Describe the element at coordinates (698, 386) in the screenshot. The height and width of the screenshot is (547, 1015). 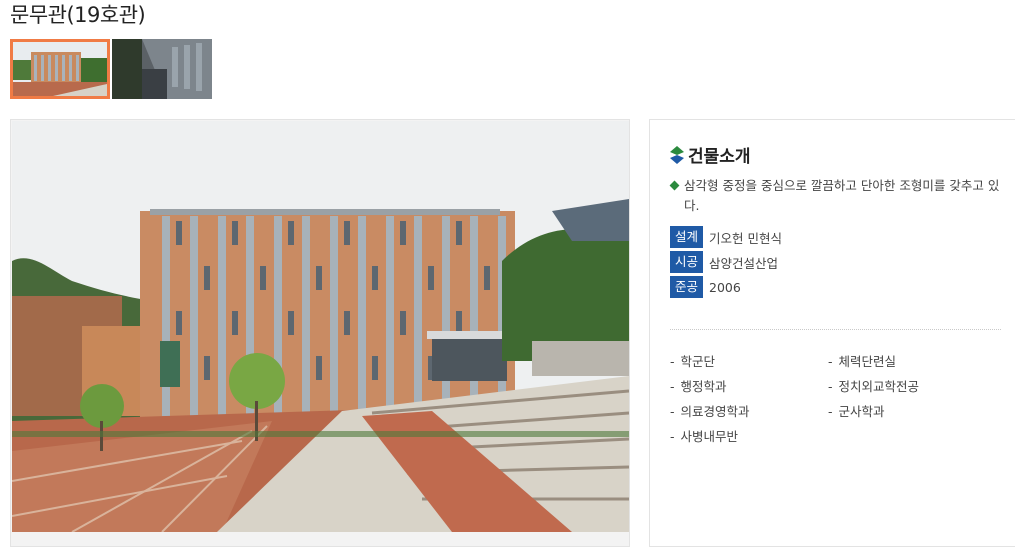
I see `list-item: - 행정학과` at that location.